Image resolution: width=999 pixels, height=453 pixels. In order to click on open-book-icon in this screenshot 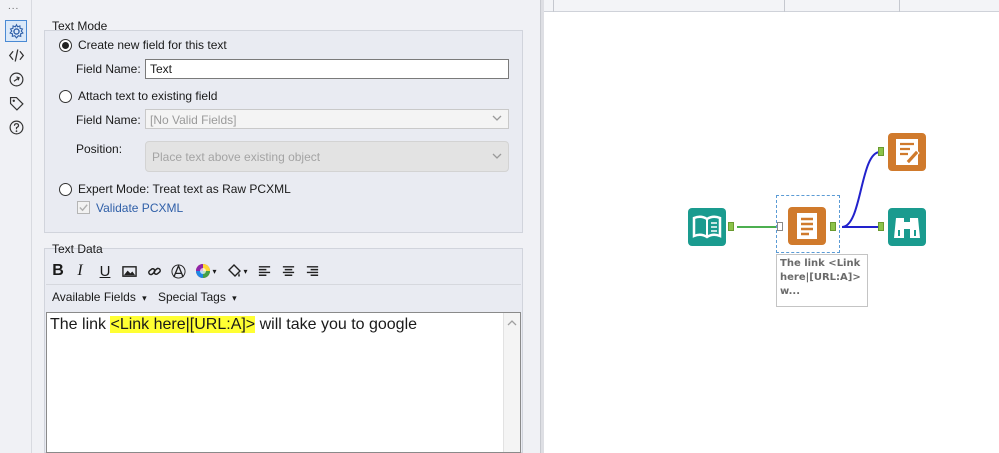, I will do `click(707, 227)`.